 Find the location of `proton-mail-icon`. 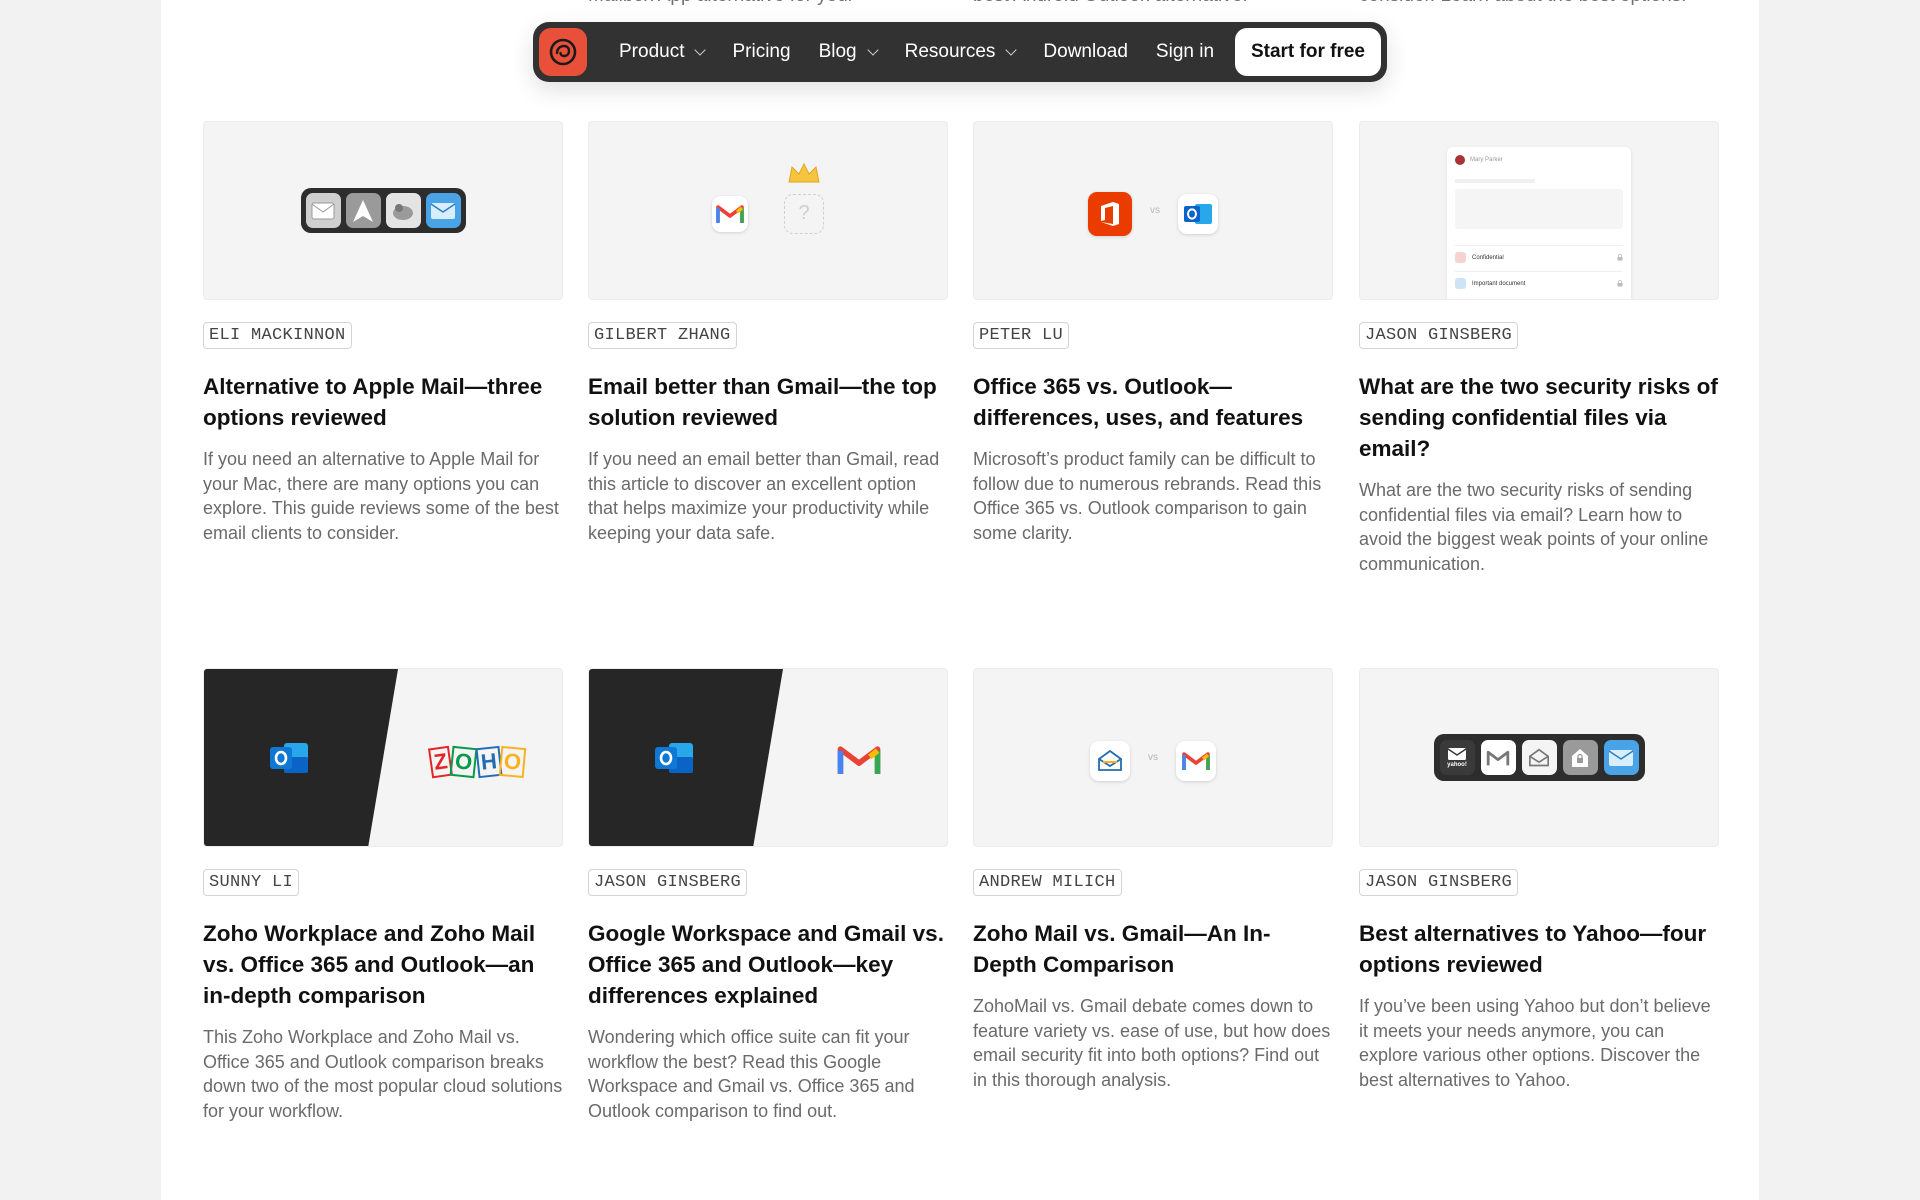

proton-mail-icon is located at coordinates (1580, 757).